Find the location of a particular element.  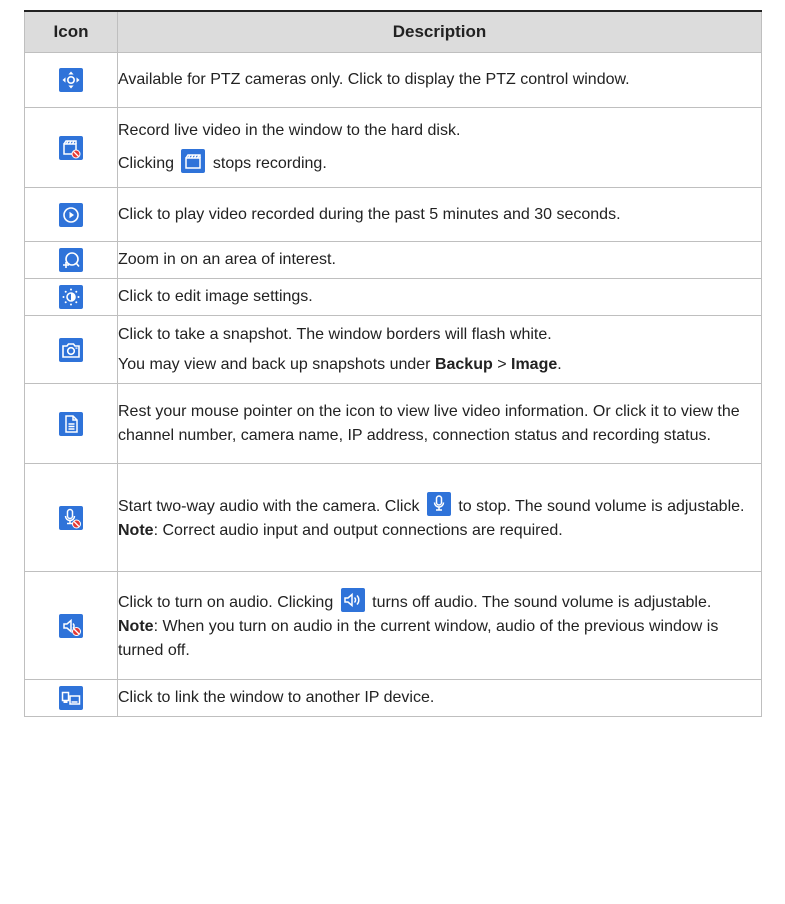

table-header-row: Icon Description is located at coordinates (393, 31).